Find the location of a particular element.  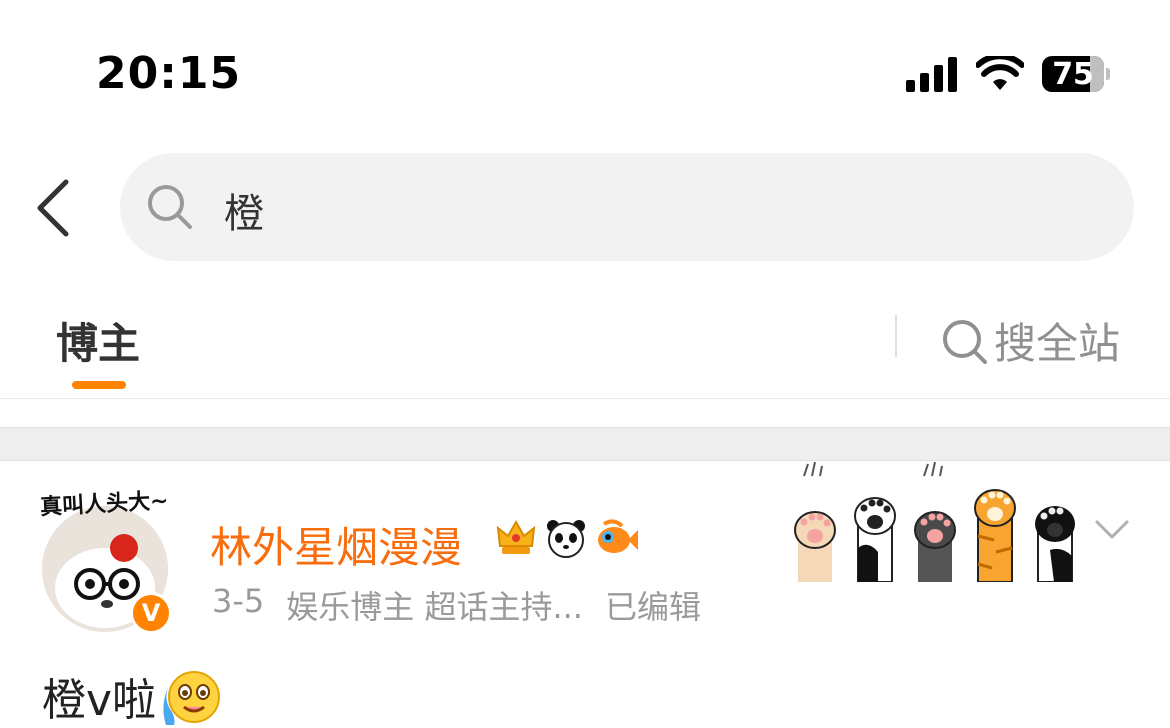

search-input: 橙 is located at coordinates (627, 207).